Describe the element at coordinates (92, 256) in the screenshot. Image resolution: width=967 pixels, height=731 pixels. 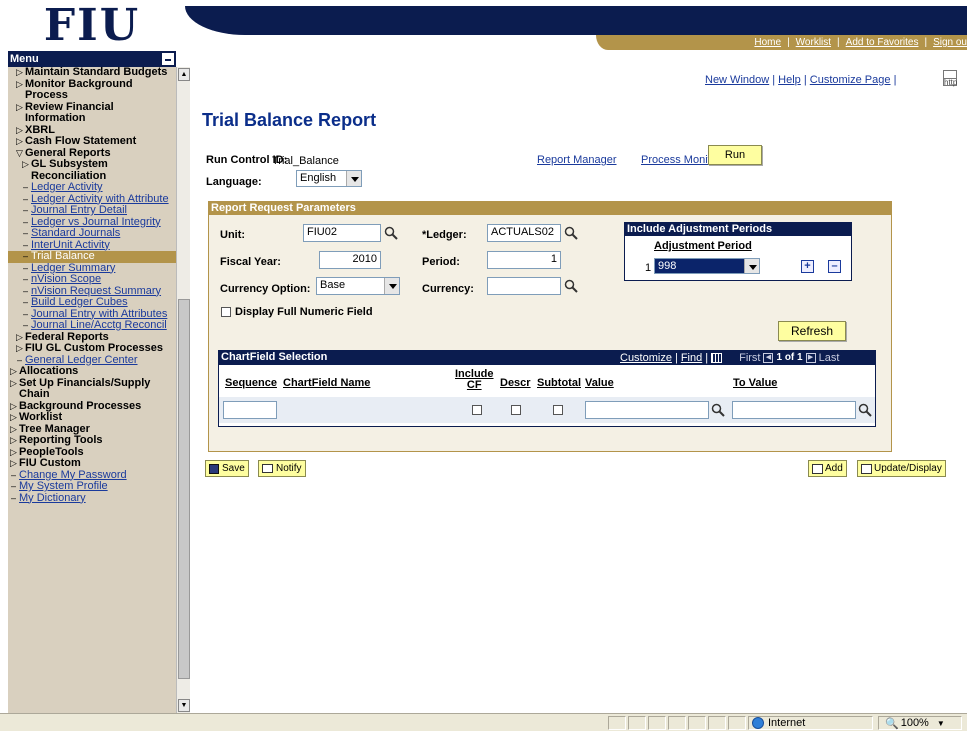
I see `menu-item: – Trial Balance` at that location.